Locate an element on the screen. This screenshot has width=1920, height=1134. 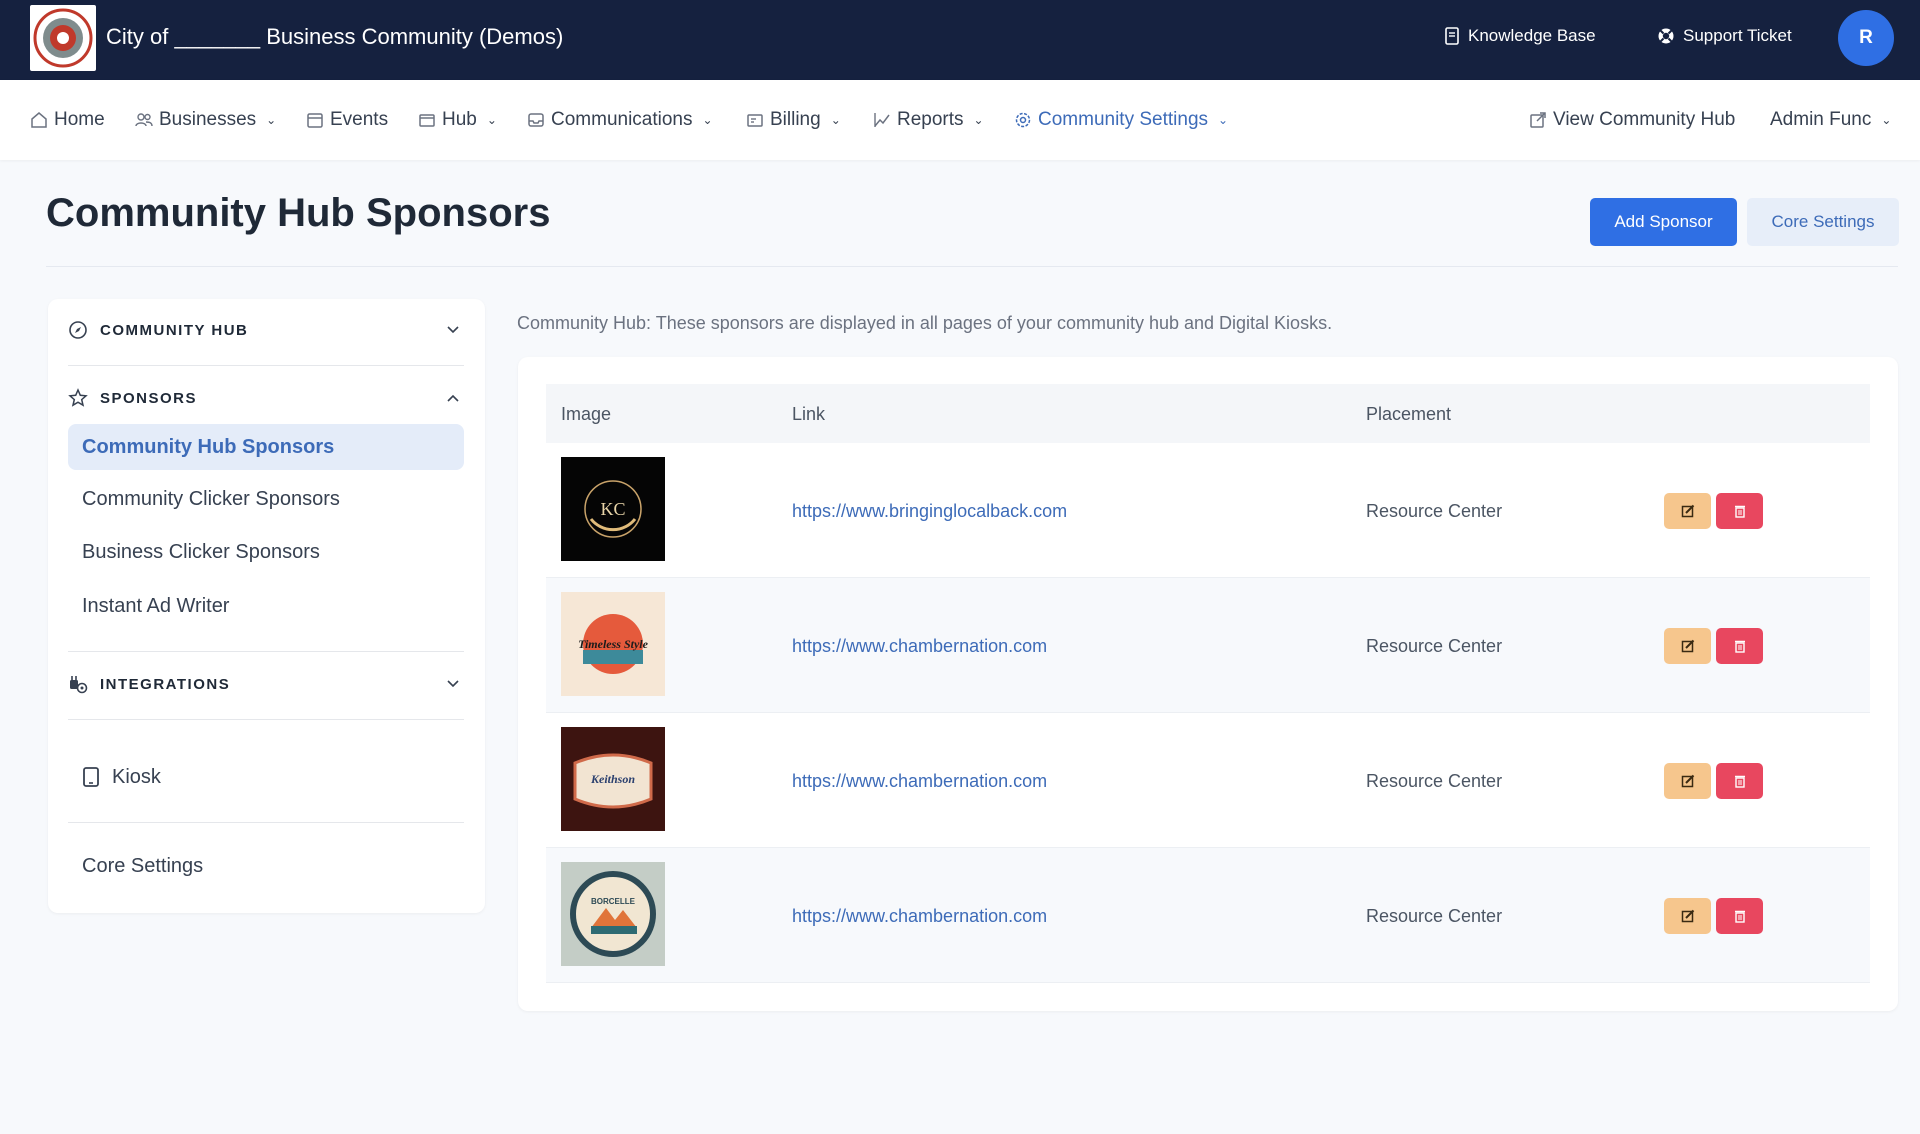
nav-billing: Billing ⌄ is located at coordinates (793, 120).